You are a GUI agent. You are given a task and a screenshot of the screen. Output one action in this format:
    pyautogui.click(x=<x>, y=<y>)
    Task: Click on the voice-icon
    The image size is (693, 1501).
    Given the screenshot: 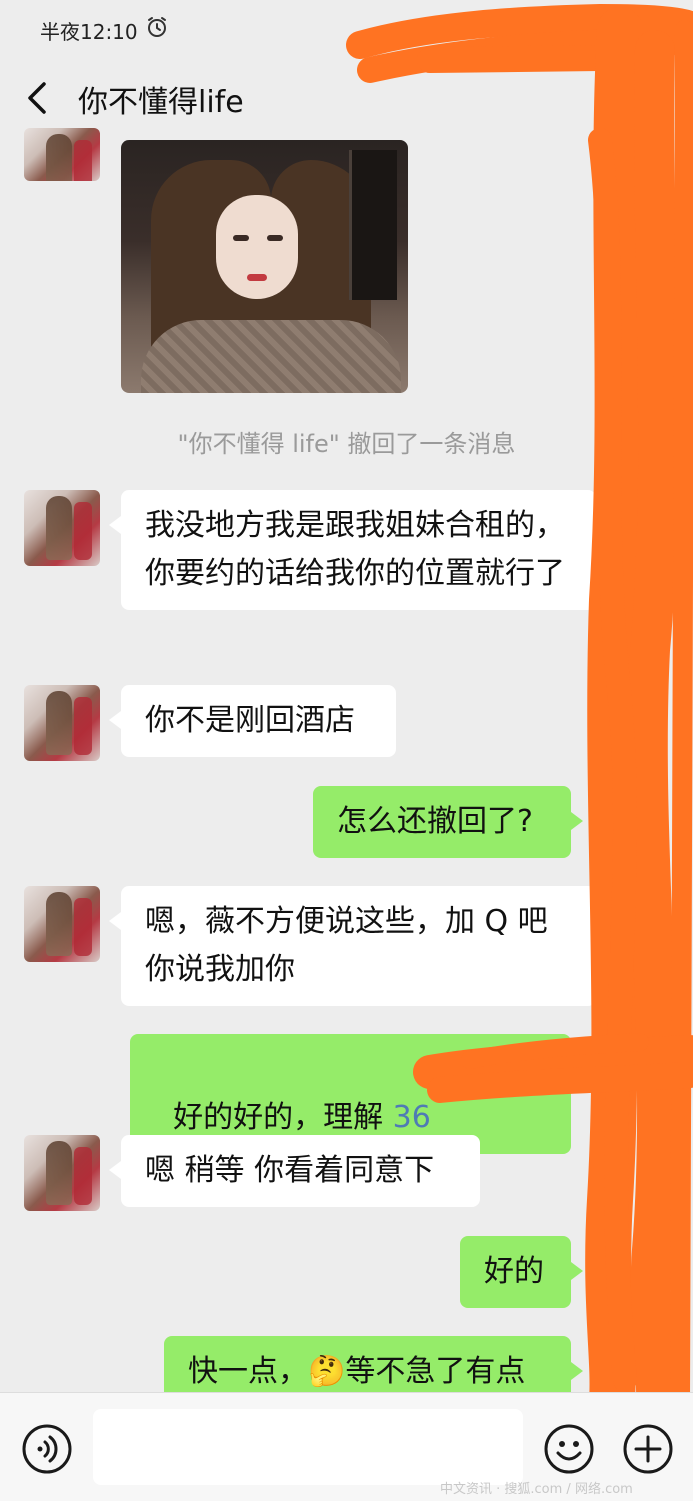 What is the action you would take?
    pyautogui.click(x=47, y=1449)
    